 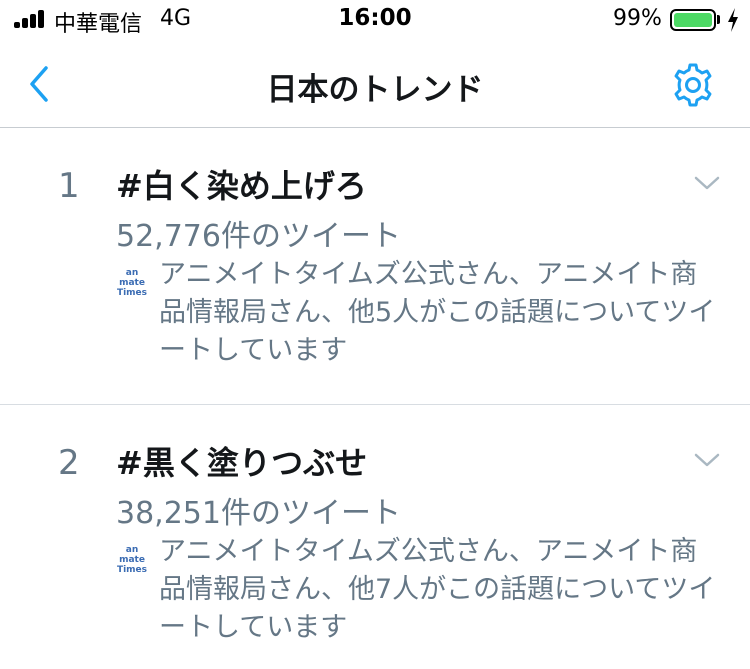 I want to click on battery-fill, so click(x=693, y=20).